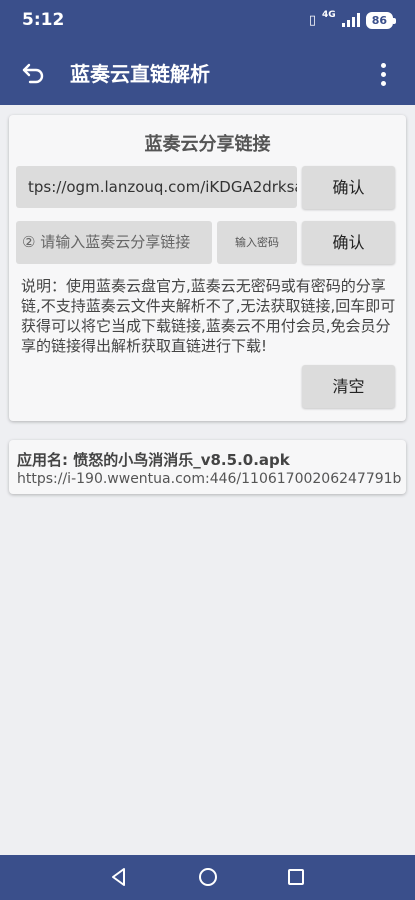 This screenshot has width=415, height=900. Describe the element at coordinates (34, 74) in the screenshot. I see `back-arrow-icon` at that location.